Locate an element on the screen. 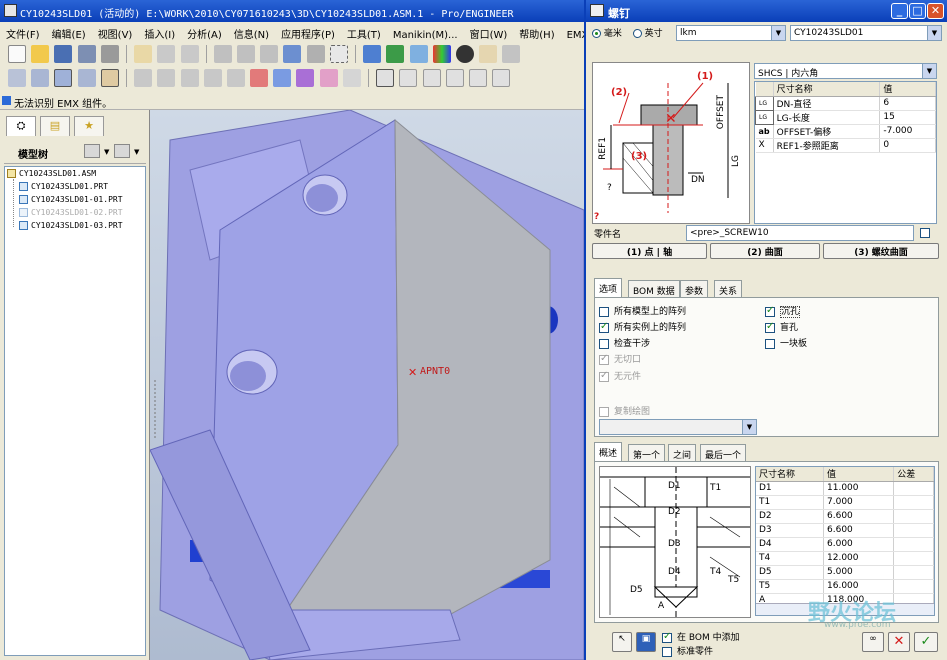 The image size is (947, 660). table-row: D5 5.000 is located at coordinates (845, 572).